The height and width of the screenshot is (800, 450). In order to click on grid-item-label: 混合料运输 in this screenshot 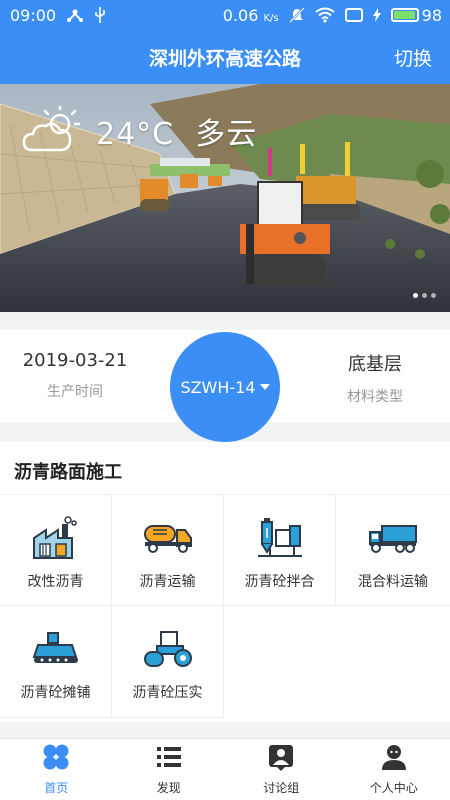, I will do `click(393, 582)`.